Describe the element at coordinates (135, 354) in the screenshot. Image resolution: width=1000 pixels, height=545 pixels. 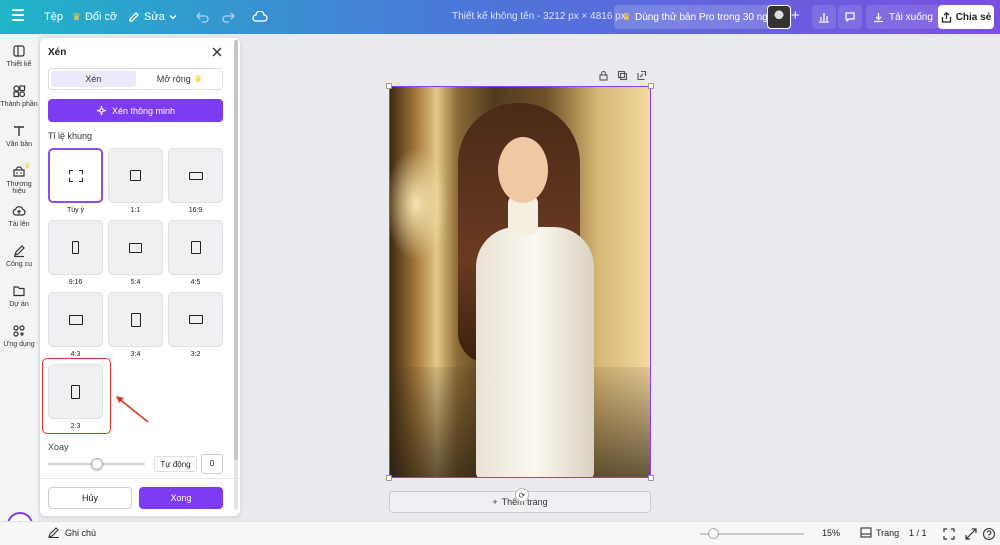
I see `ratio-label: 3:4` at that location.